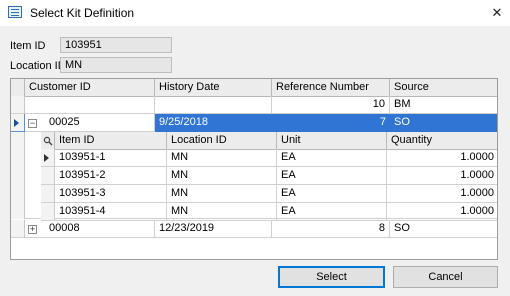 Image resolution: width=510 pixels, height=296 pixels. Describe the element at coordinates (111, 158) in the screenshot. I see `cell-item-id: 103951-1` at that location.